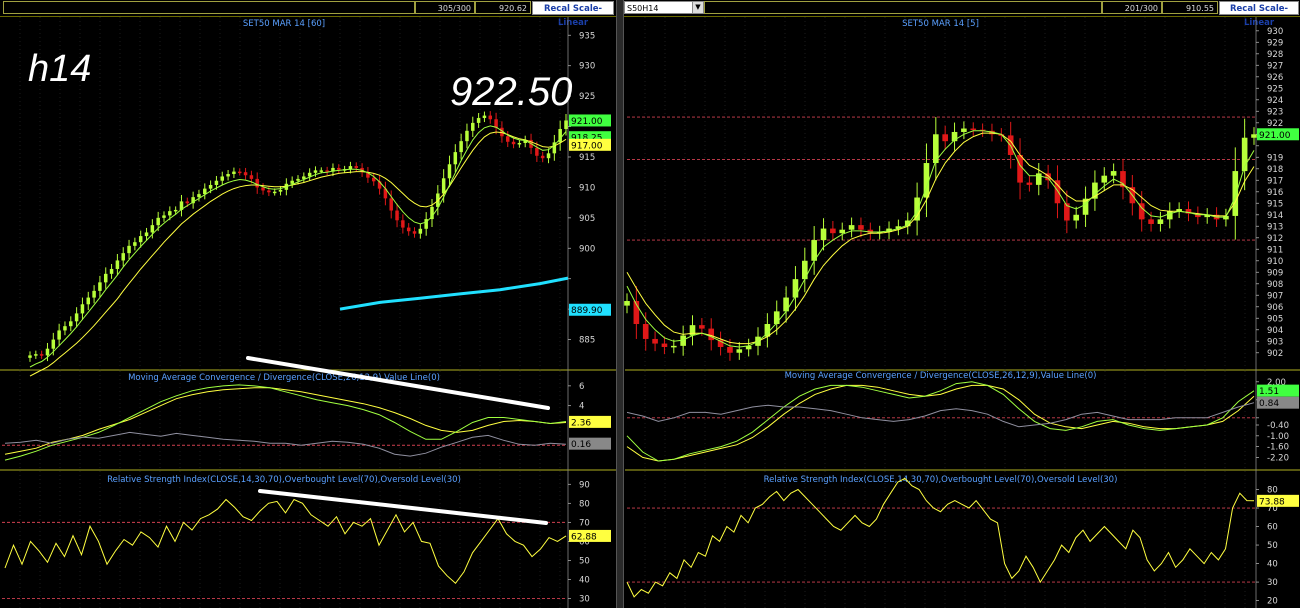 The height and width of the screenshot is (608, 1300). What do you see at coordinates (1269, 404) in the screenshot?
I see `price-label-text: 0.84` at bounding box center [1269, 404].